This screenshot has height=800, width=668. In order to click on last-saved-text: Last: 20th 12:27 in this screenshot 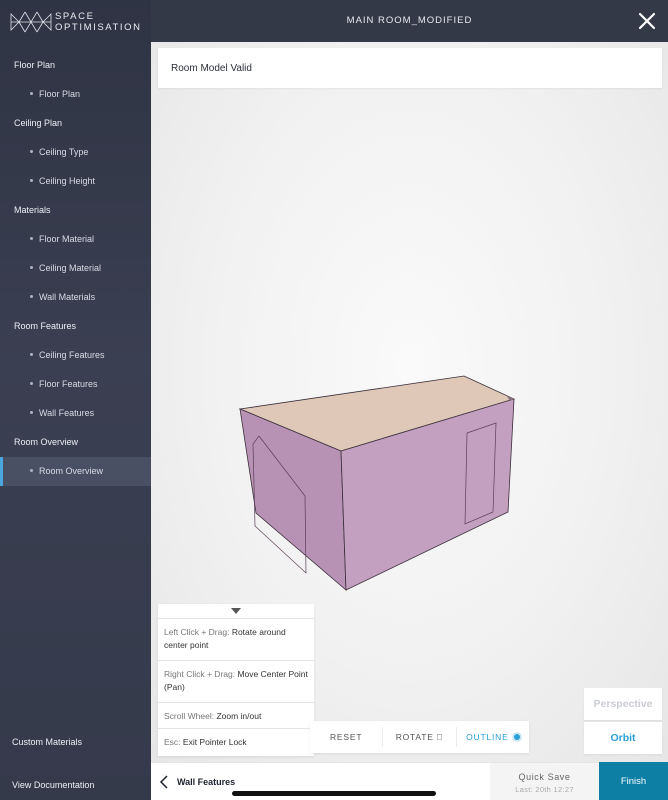, I will do `click(544, 789)`.